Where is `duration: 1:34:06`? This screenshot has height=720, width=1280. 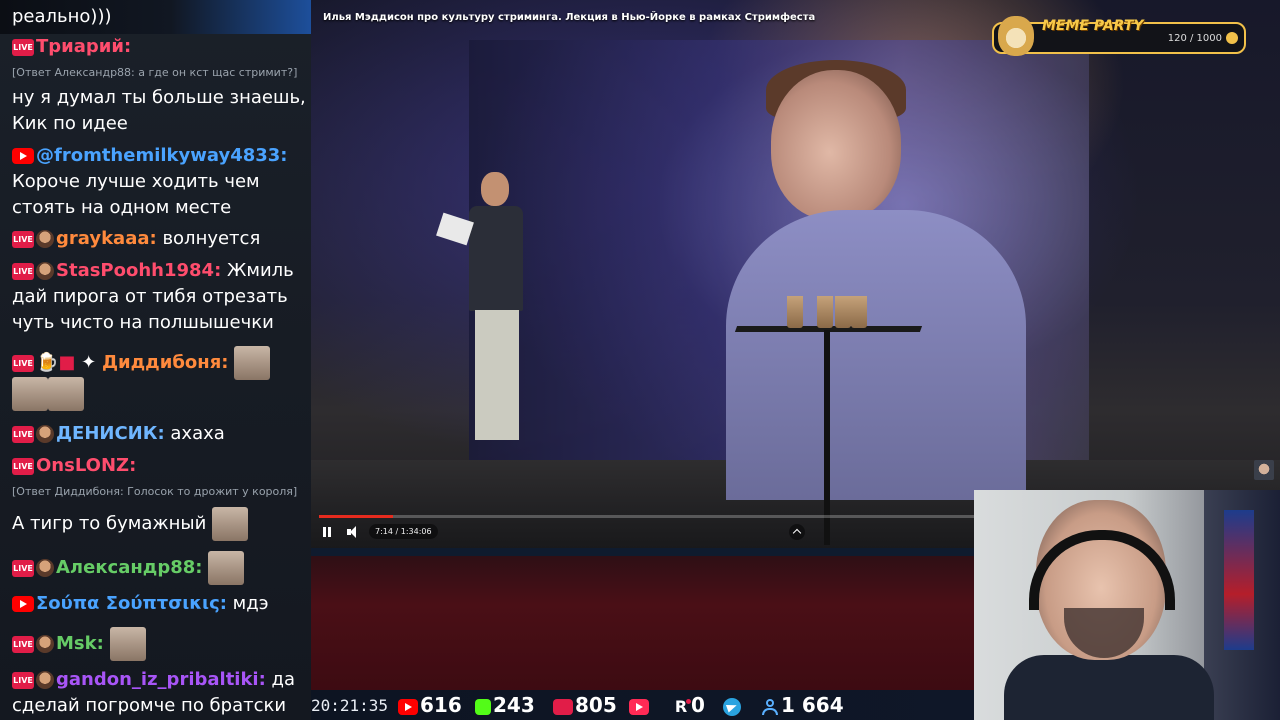
duration: 1:34:06 is located at coordinates (416, 531).